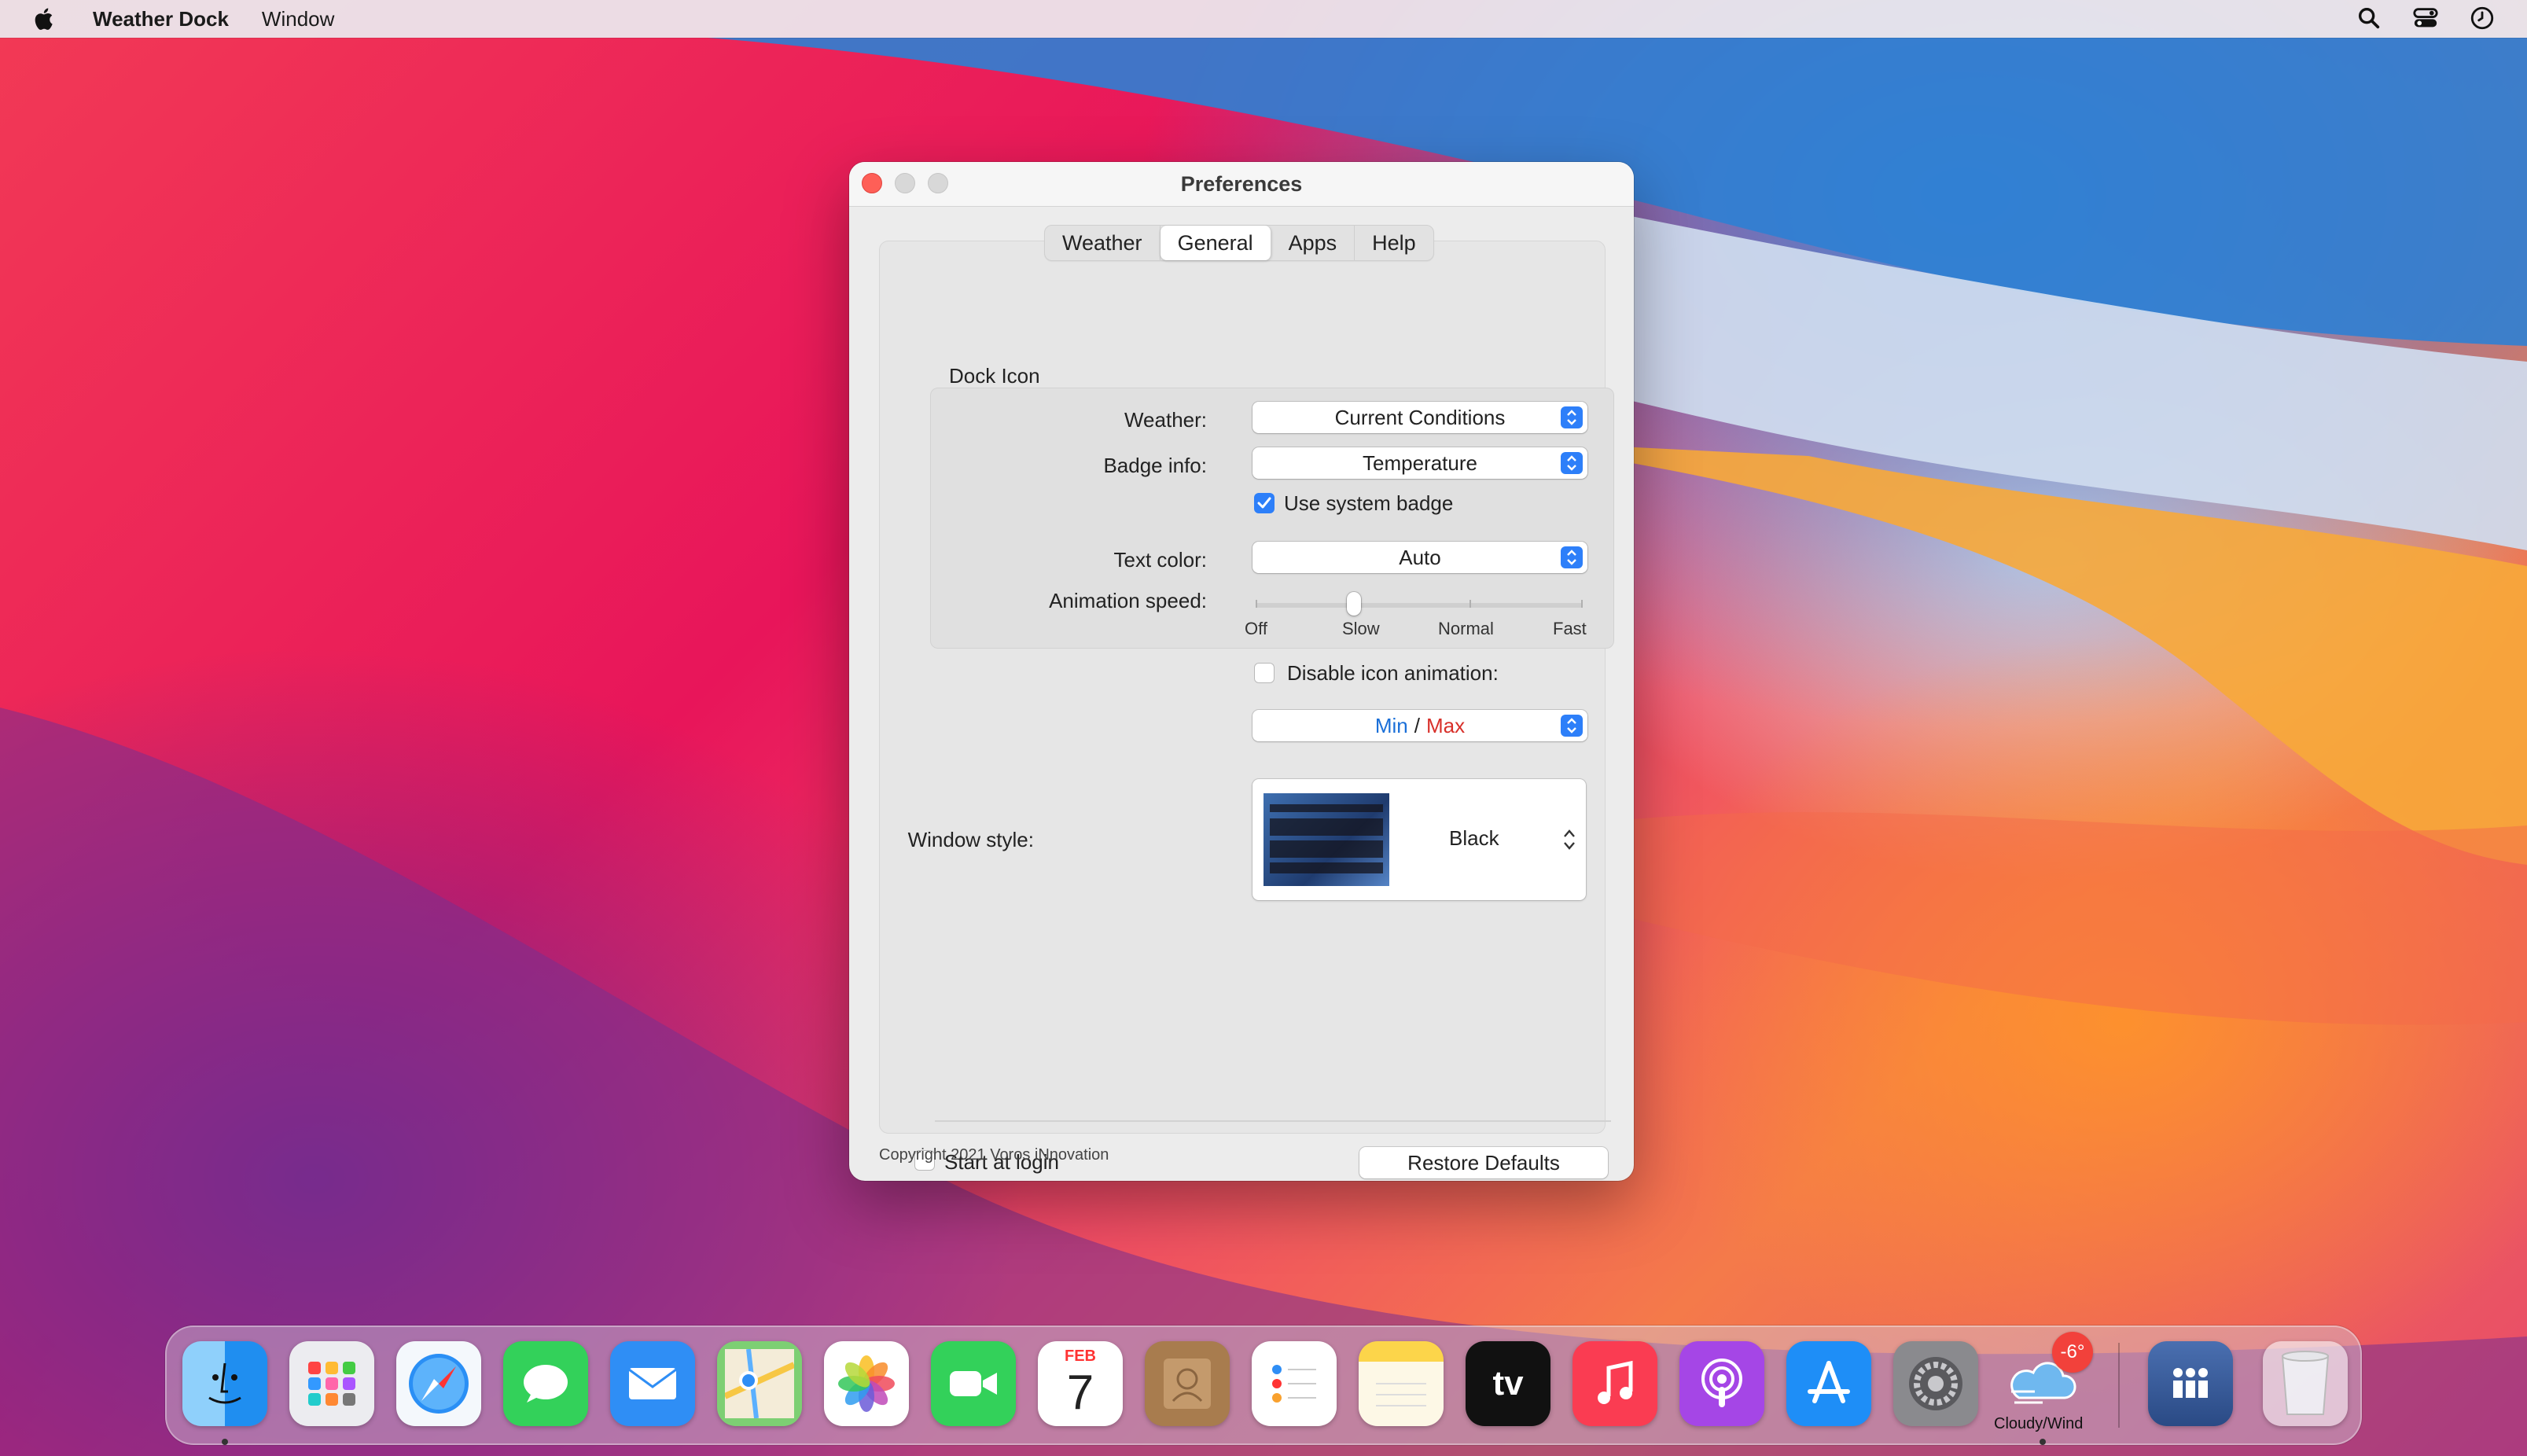 This screenshot has width=2527, height=1456. What do you see at coordinates (872, 183) in the screenshot?
I see `close-window-button` at bounding box center [872, 183].